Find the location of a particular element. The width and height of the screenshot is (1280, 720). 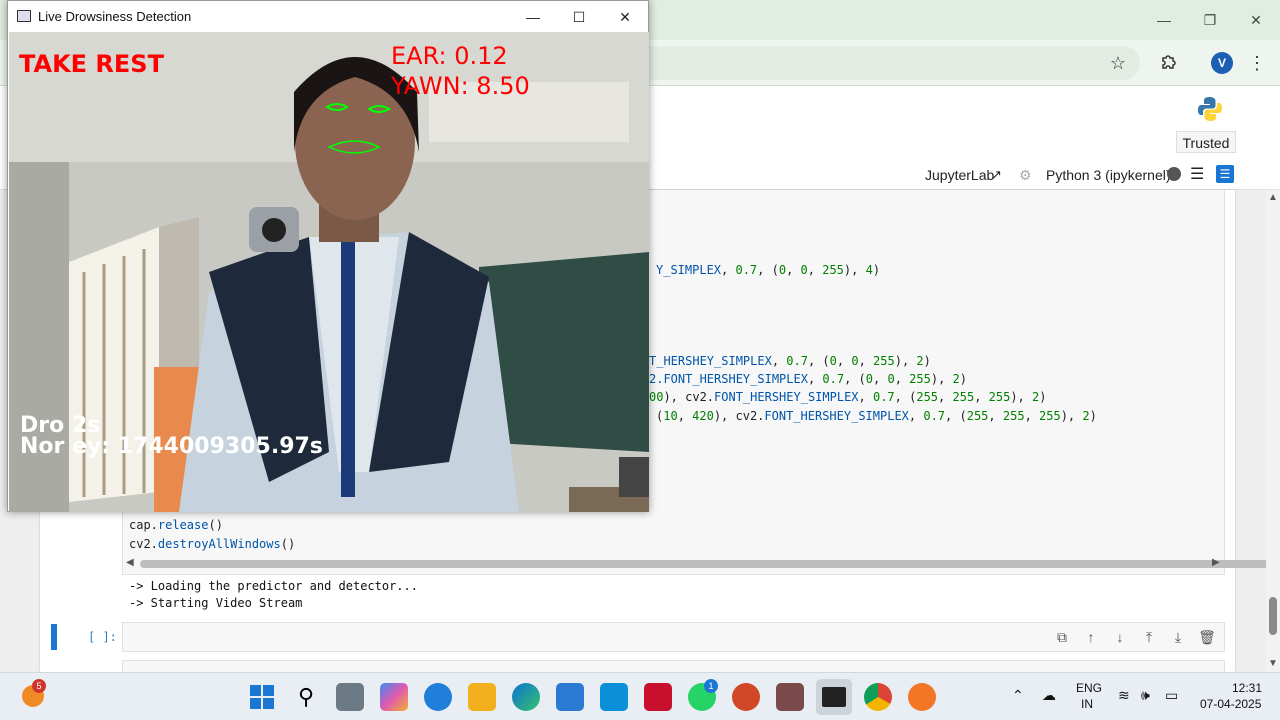

file-explorer-icon is located at coordinates (482, 697).